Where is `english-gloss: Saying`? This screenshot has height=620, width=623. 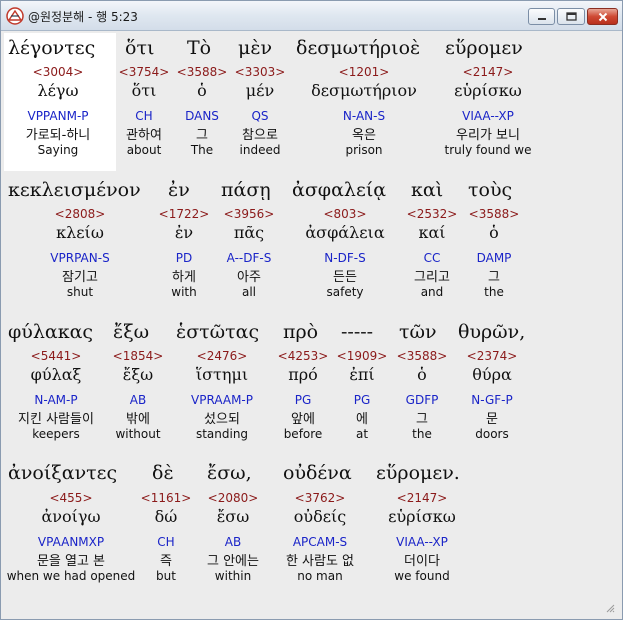 english-gloss: Saying is located at coordinates (58, 150).